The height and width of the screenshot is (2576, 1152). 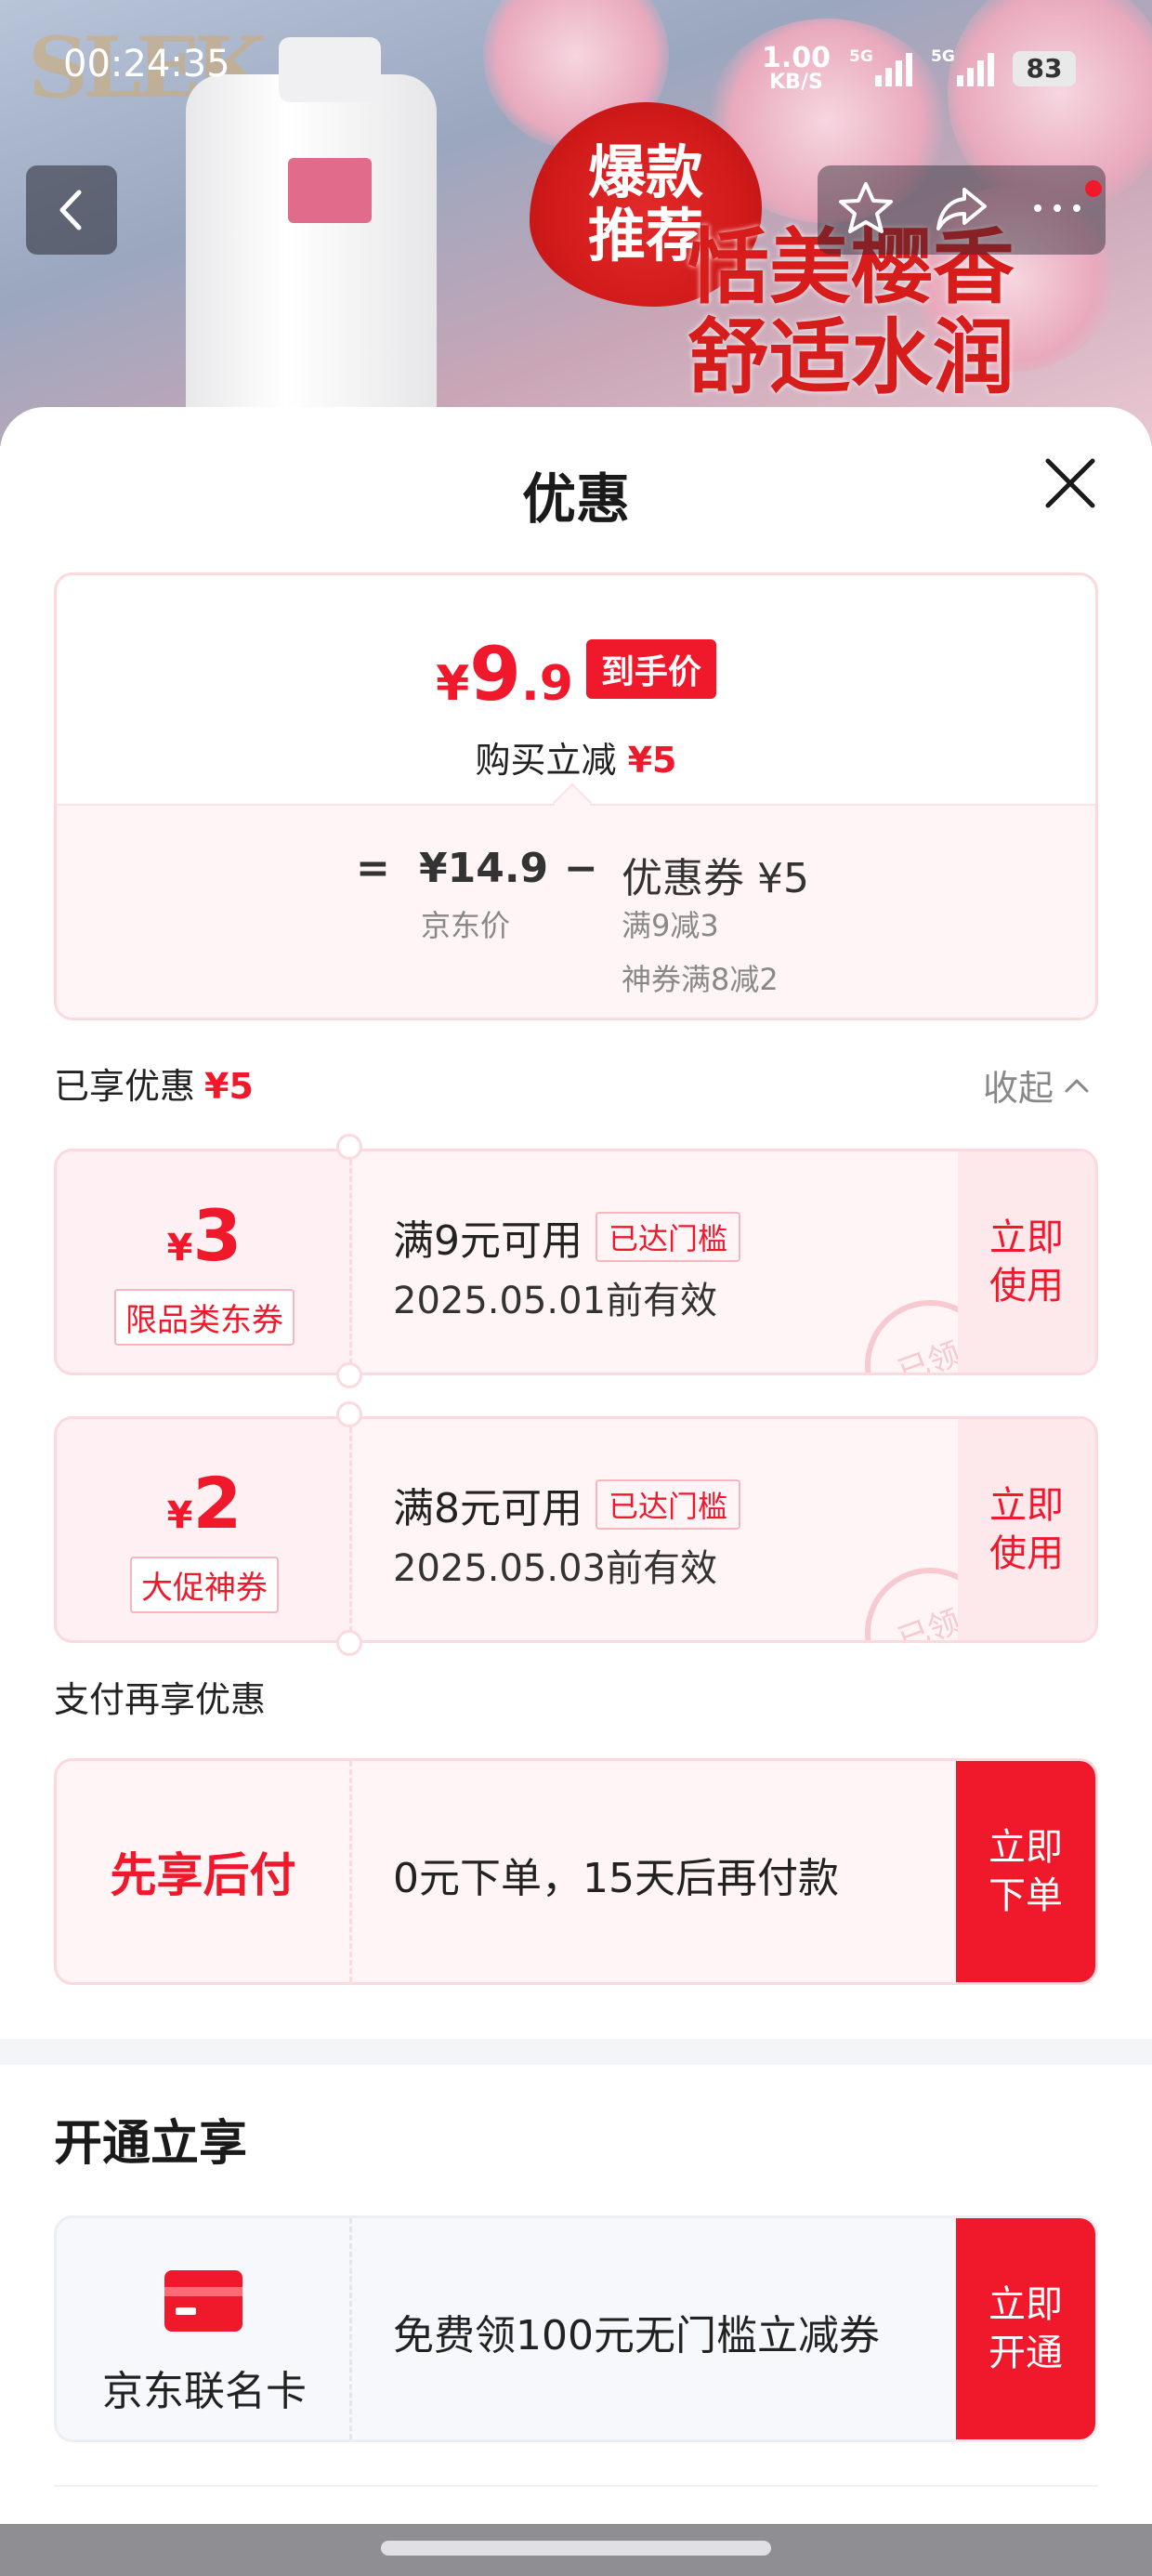 I want to click on coupon-kind: 限品类东券, so click(x=204, y=1317).